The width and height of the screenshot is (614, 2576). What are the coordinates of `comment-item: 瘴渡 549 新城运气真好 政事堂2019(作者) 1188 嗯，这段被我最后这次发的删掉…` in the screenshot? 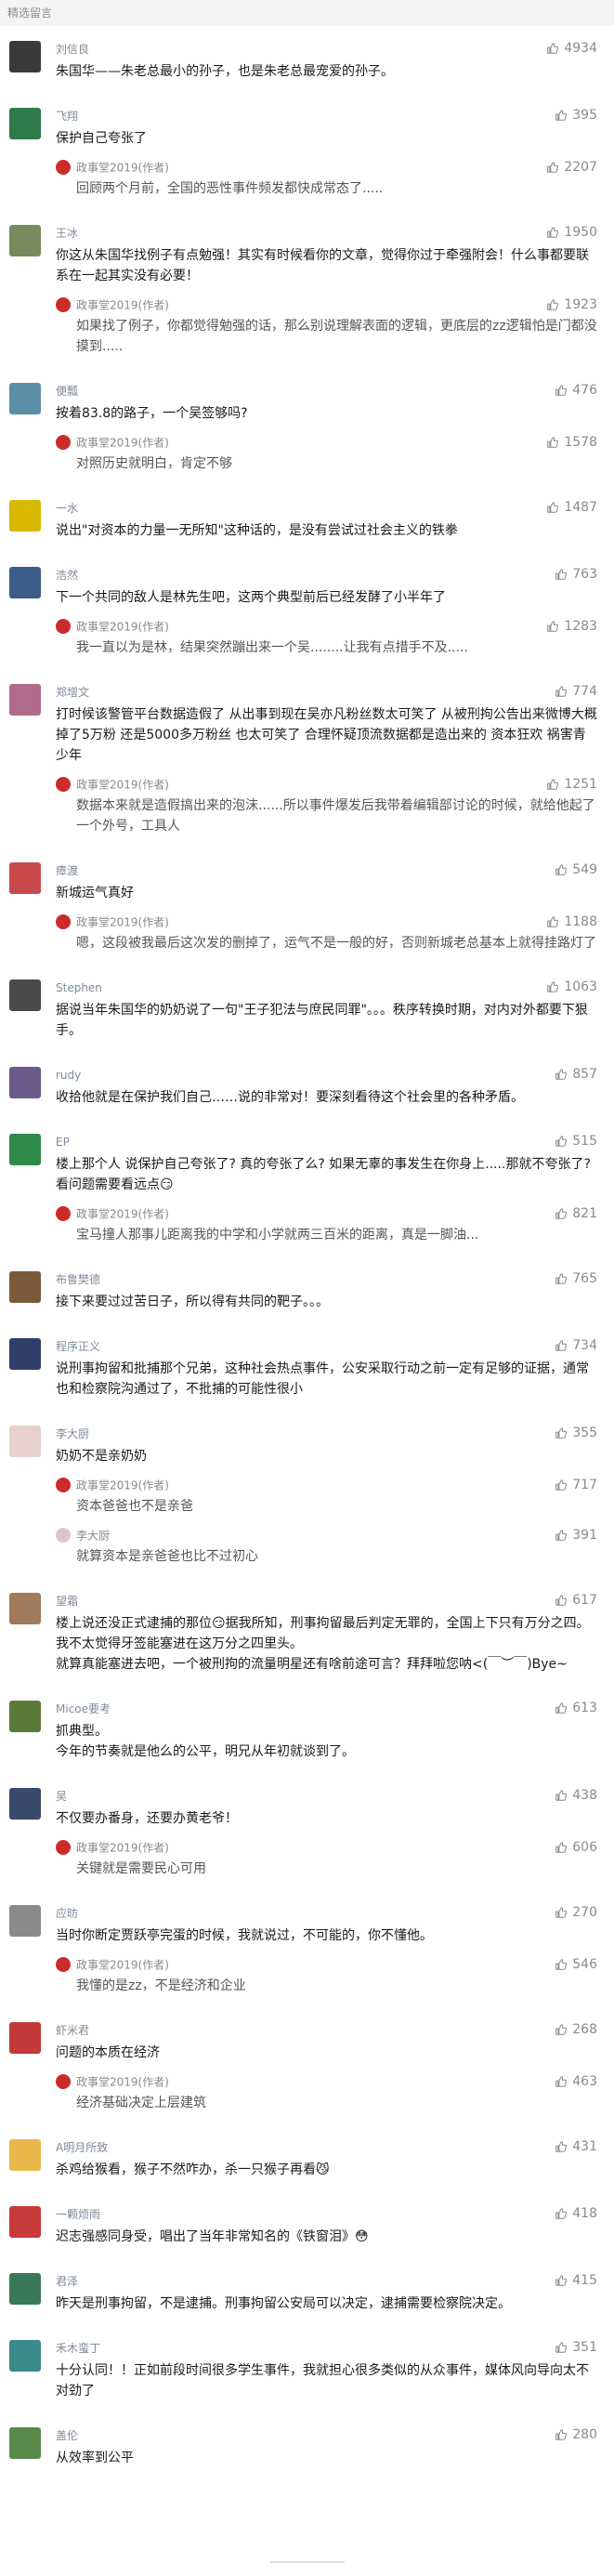 It's located at (307, 906).